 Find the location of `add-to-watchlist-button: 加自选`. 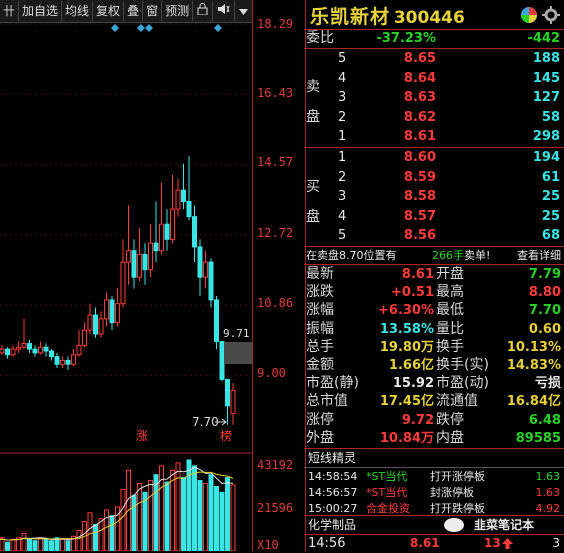

add-to-watchlist-button: 加自选 is located at coordinates (41, 11).